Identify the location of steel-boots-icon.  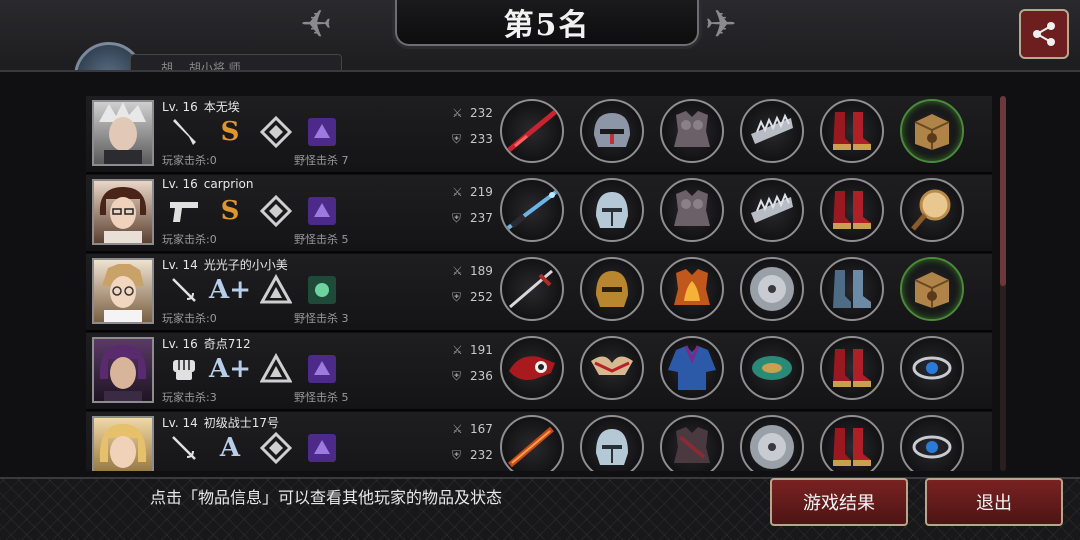
(852, 289).